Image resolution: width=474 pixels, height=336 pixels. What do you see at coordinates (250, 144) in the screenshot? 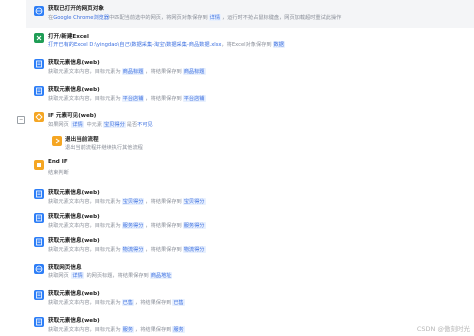
I see `flow-step: 退出当前流程退出当前流程并继续执行其他流程` at bounding box center [250, 144].